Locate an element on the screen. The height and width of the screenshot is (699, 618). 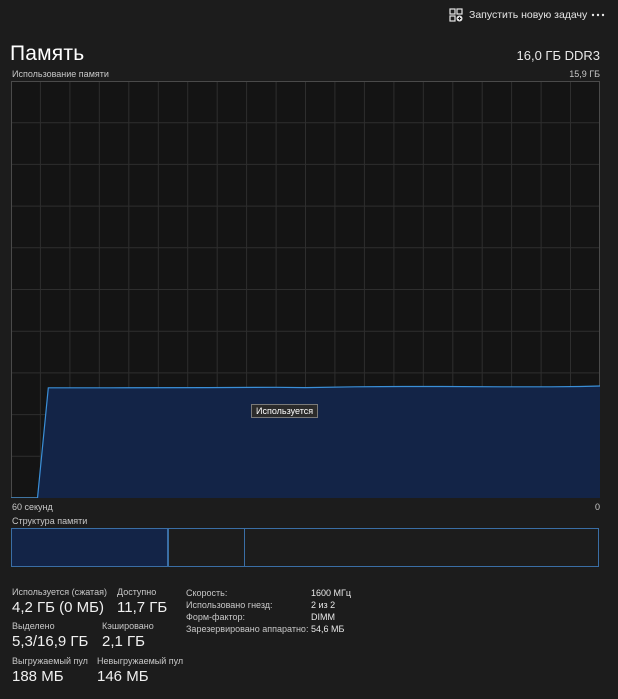
stat-available-label: Доступно is located at coordinates (137, 592).